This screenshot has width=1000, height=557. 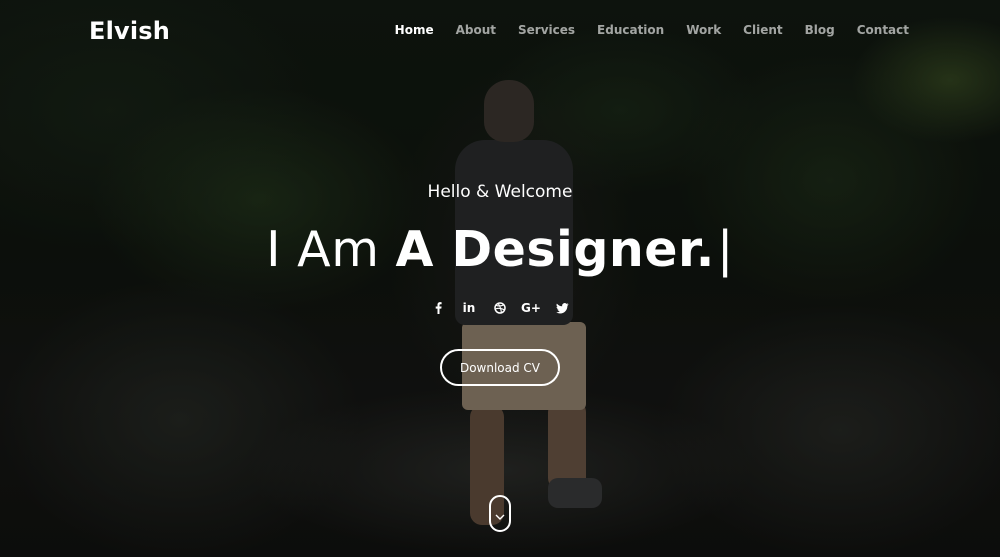 I want to click on chevron-down-icon, so click(x=500, y=514).